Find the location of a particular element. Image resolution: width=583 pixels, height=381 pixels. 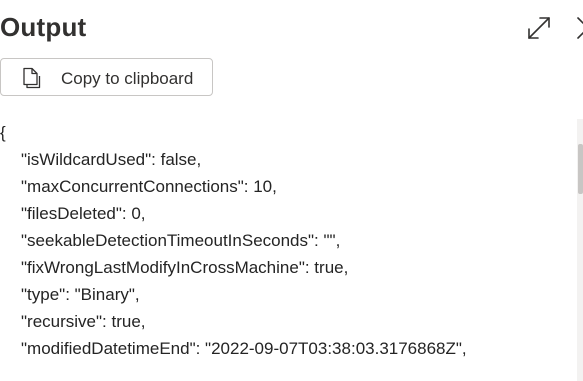

expand-icon is located at coordinates (539, 28).